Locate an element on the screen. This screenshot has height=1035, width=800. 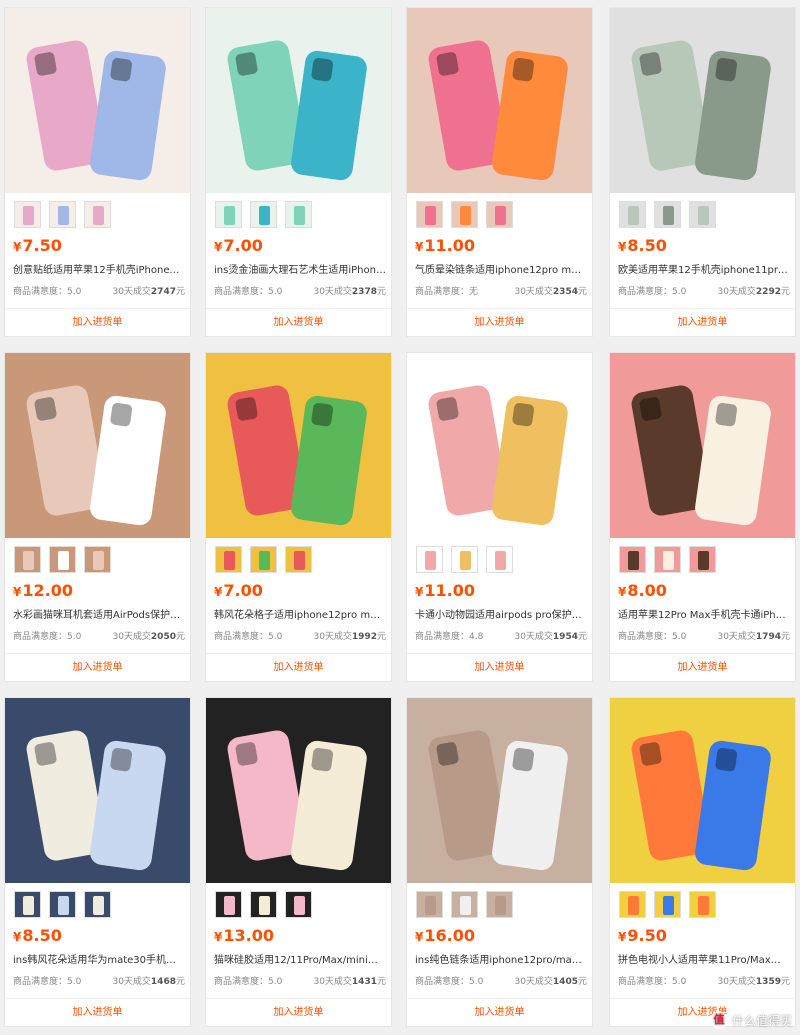
sold-label: 30天成交 is located at coordinates (533, 292).